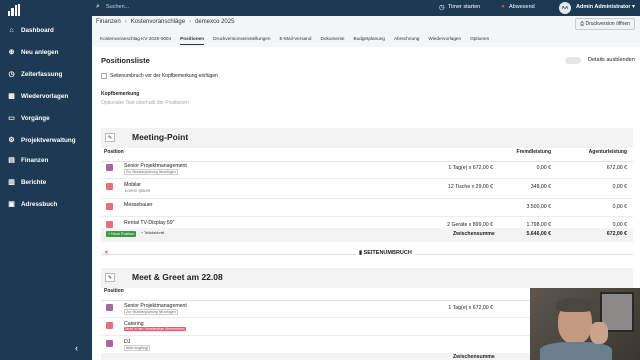  What do you see at coordinates (538, 207) in the screenshot?
I see `position-fremd: 3.500,00 €` at bounding box center [538, 207].